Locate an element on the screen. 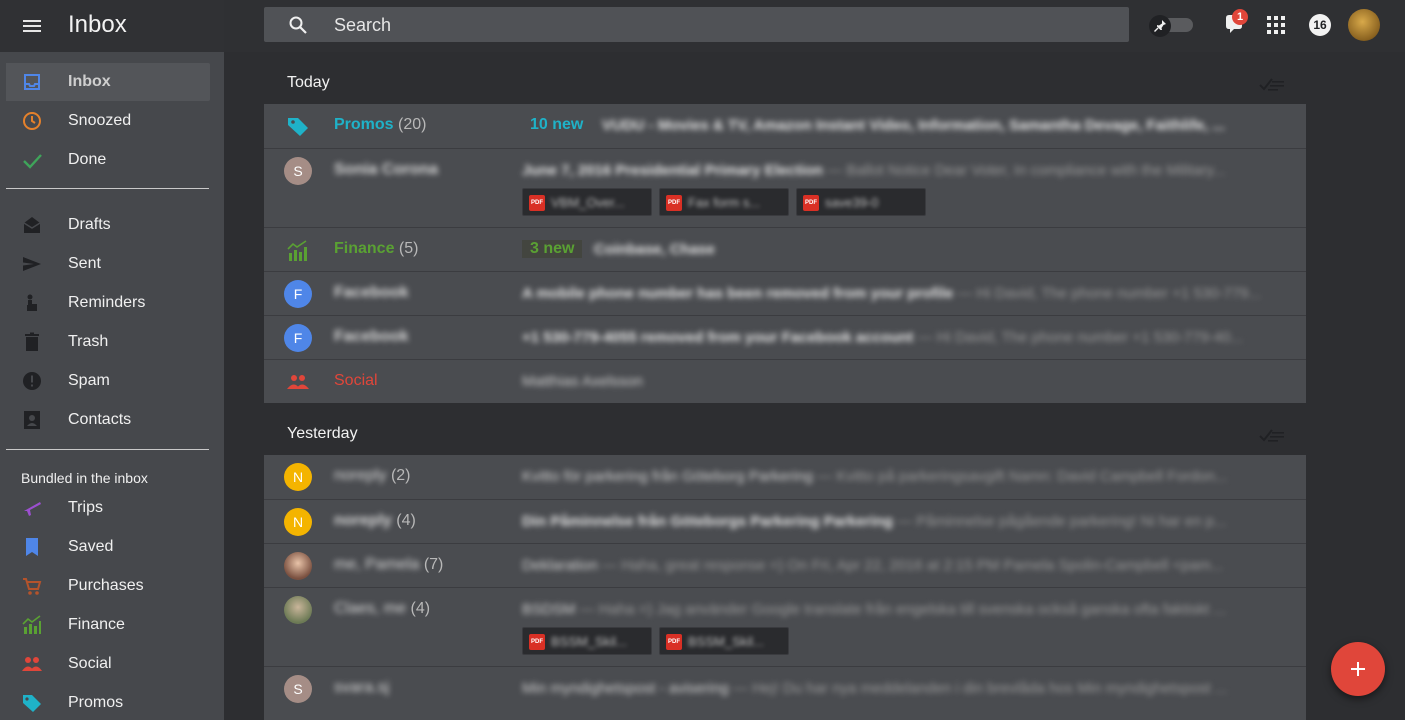  send-icon is located at coordinates (32, 264).